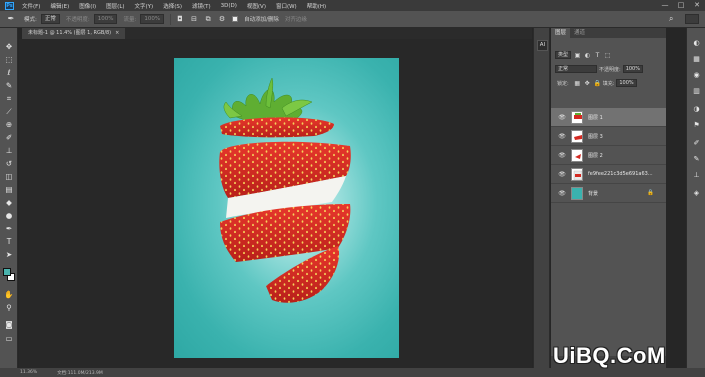  I want to click on layer-name: 图层 3, so click(595, 136).